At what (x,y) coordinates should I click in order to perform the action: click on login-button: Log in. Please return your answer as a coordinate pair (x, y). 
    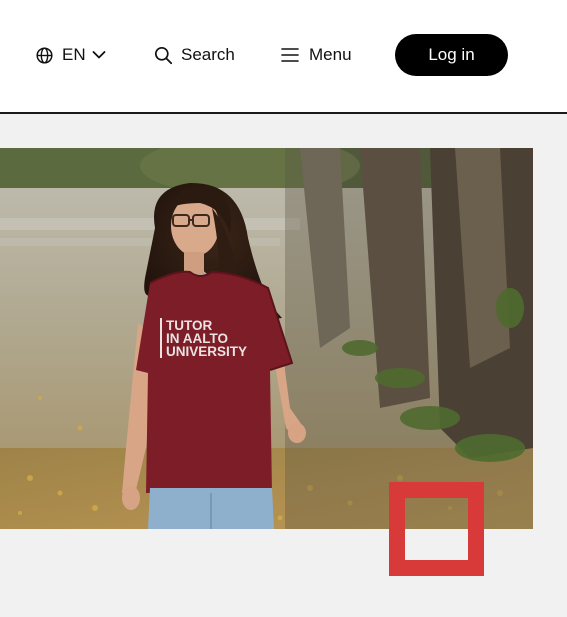
    Looking at the image, I should click on (451, 55).